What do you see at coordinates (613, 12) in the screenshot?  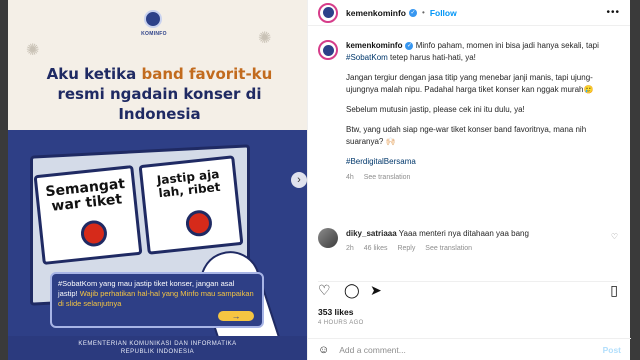 I see `more-options-icon: •••` at bounding box center [613, 12].